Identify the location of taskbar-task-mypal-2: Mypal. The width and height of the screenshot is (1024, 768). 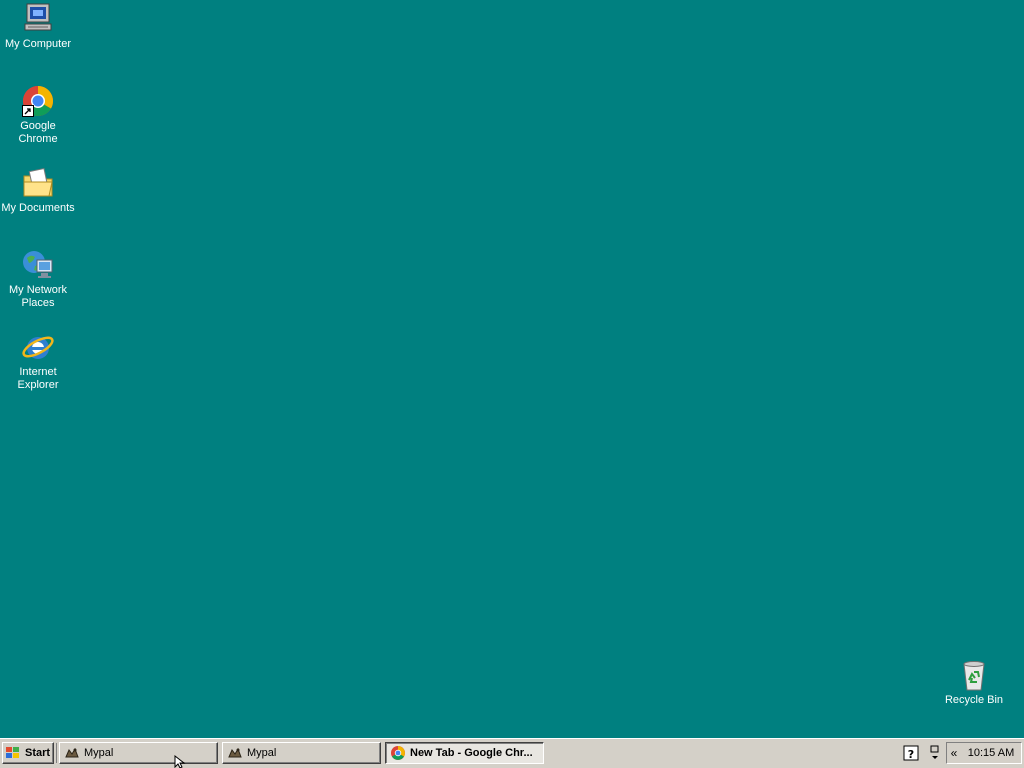
(301, 753).